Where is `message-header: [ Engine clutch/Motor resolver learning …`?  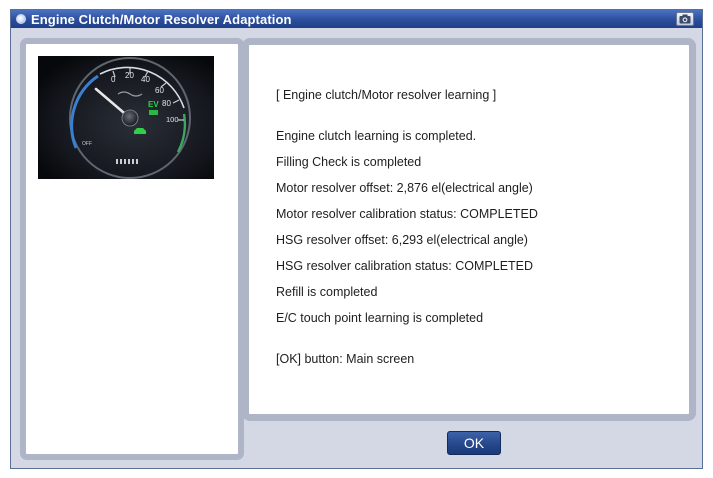
message-header: [ Engine clutch/Motor resolver learning … is located at coordinates (386, 95).